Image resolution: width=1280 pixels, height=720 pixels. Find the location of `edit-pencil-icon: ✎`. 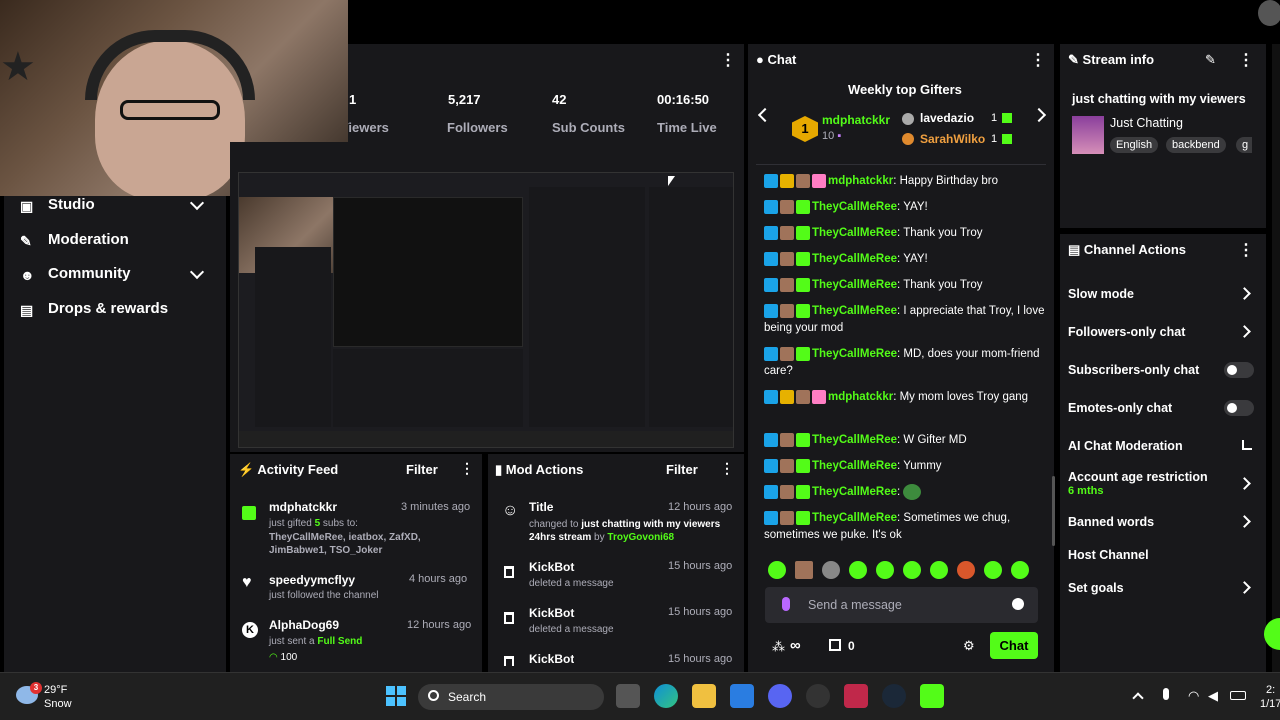

edit-pencil-icon: ✎ is located at coordinates (1210, 60).